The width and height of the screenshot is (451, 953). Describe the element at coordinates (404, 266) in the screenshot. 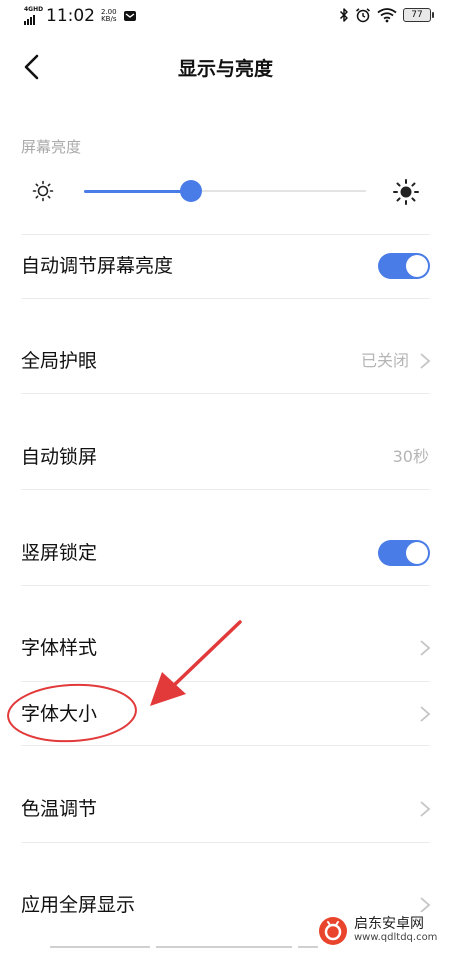

I see `auto-brightness-toggle` at that location.